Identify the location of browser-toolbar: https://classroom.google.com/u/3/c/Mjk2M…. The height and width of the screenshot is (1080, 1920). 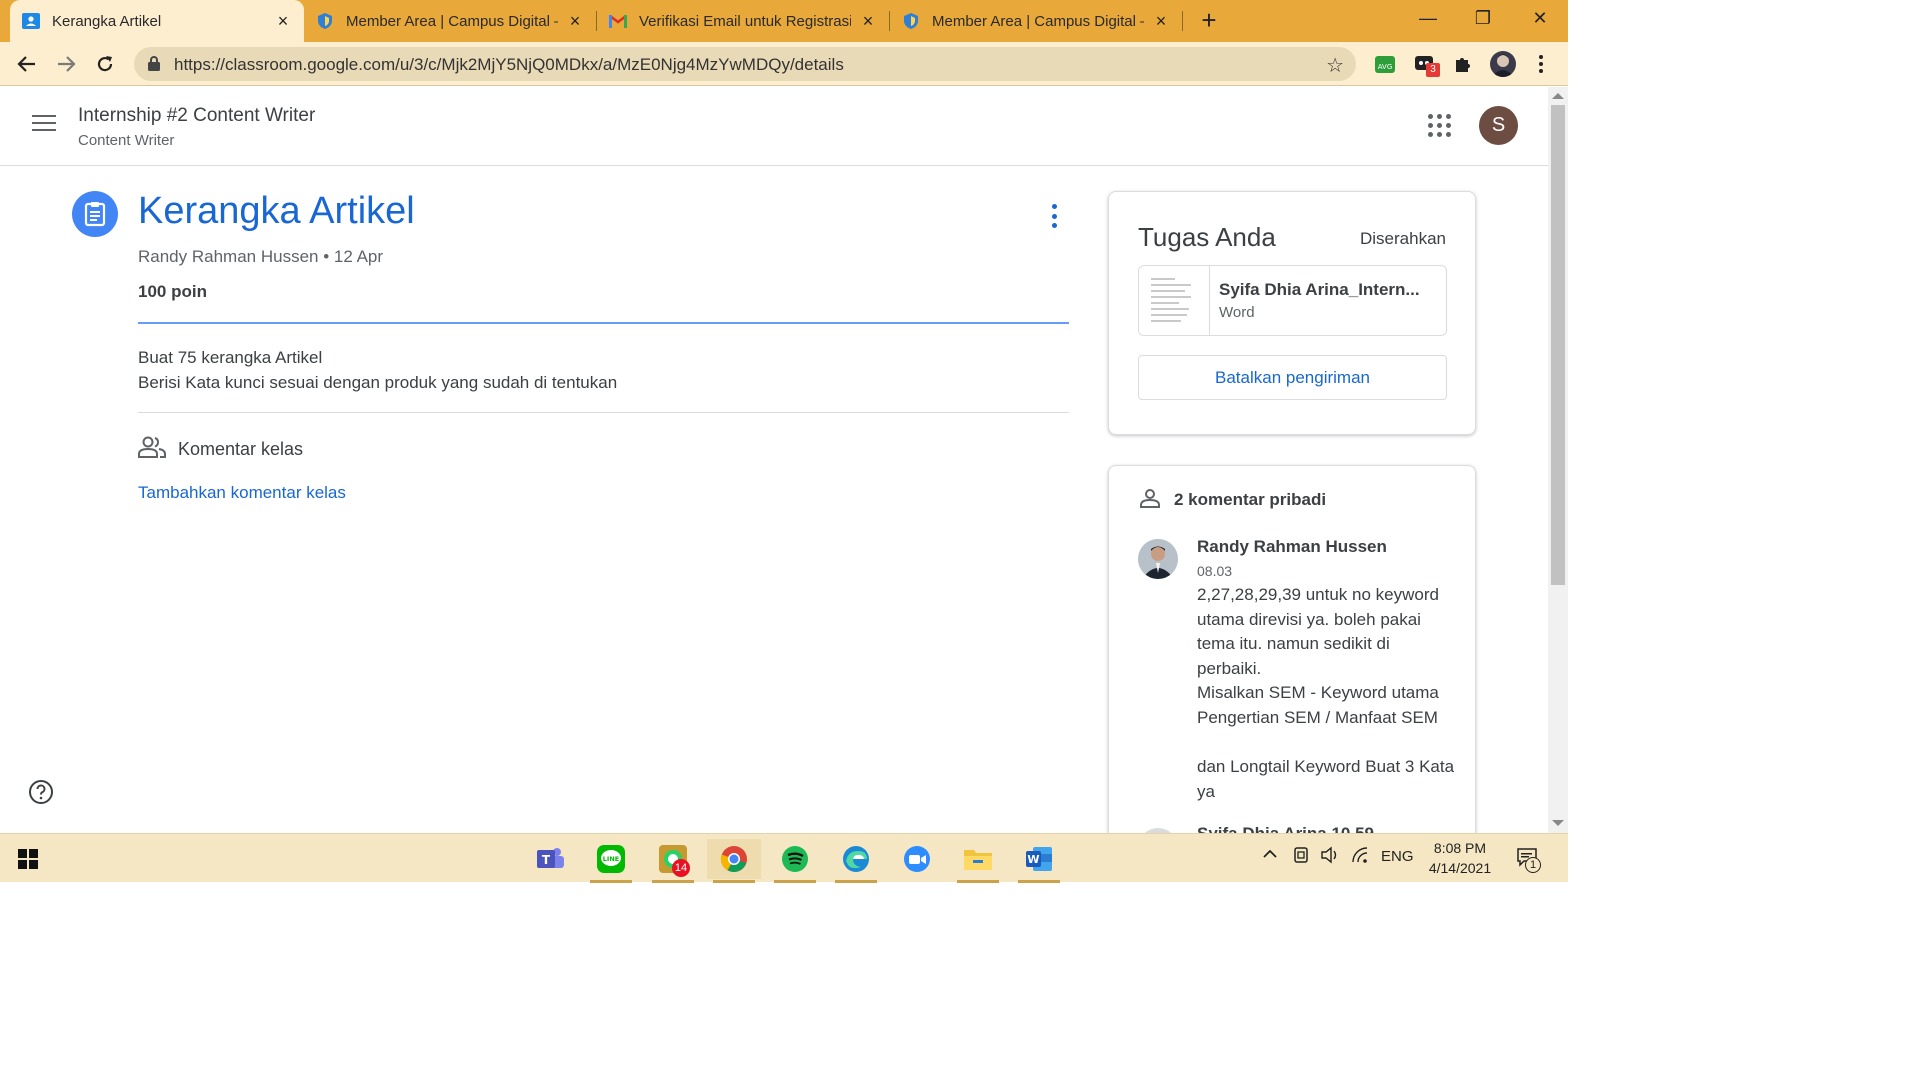
(784, 64).